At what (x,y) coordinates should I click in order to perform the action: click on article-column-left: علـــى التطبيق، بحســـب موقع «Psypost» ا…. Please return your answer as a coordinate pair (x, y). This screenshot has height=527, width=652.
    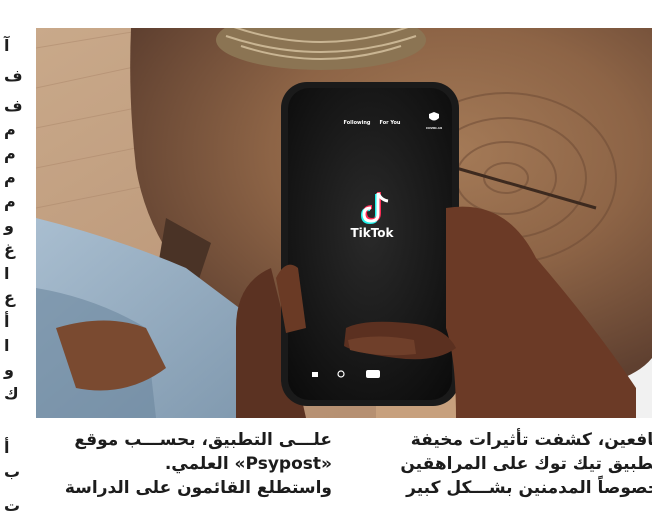
    Looking at the image, I should click on (184, 464).